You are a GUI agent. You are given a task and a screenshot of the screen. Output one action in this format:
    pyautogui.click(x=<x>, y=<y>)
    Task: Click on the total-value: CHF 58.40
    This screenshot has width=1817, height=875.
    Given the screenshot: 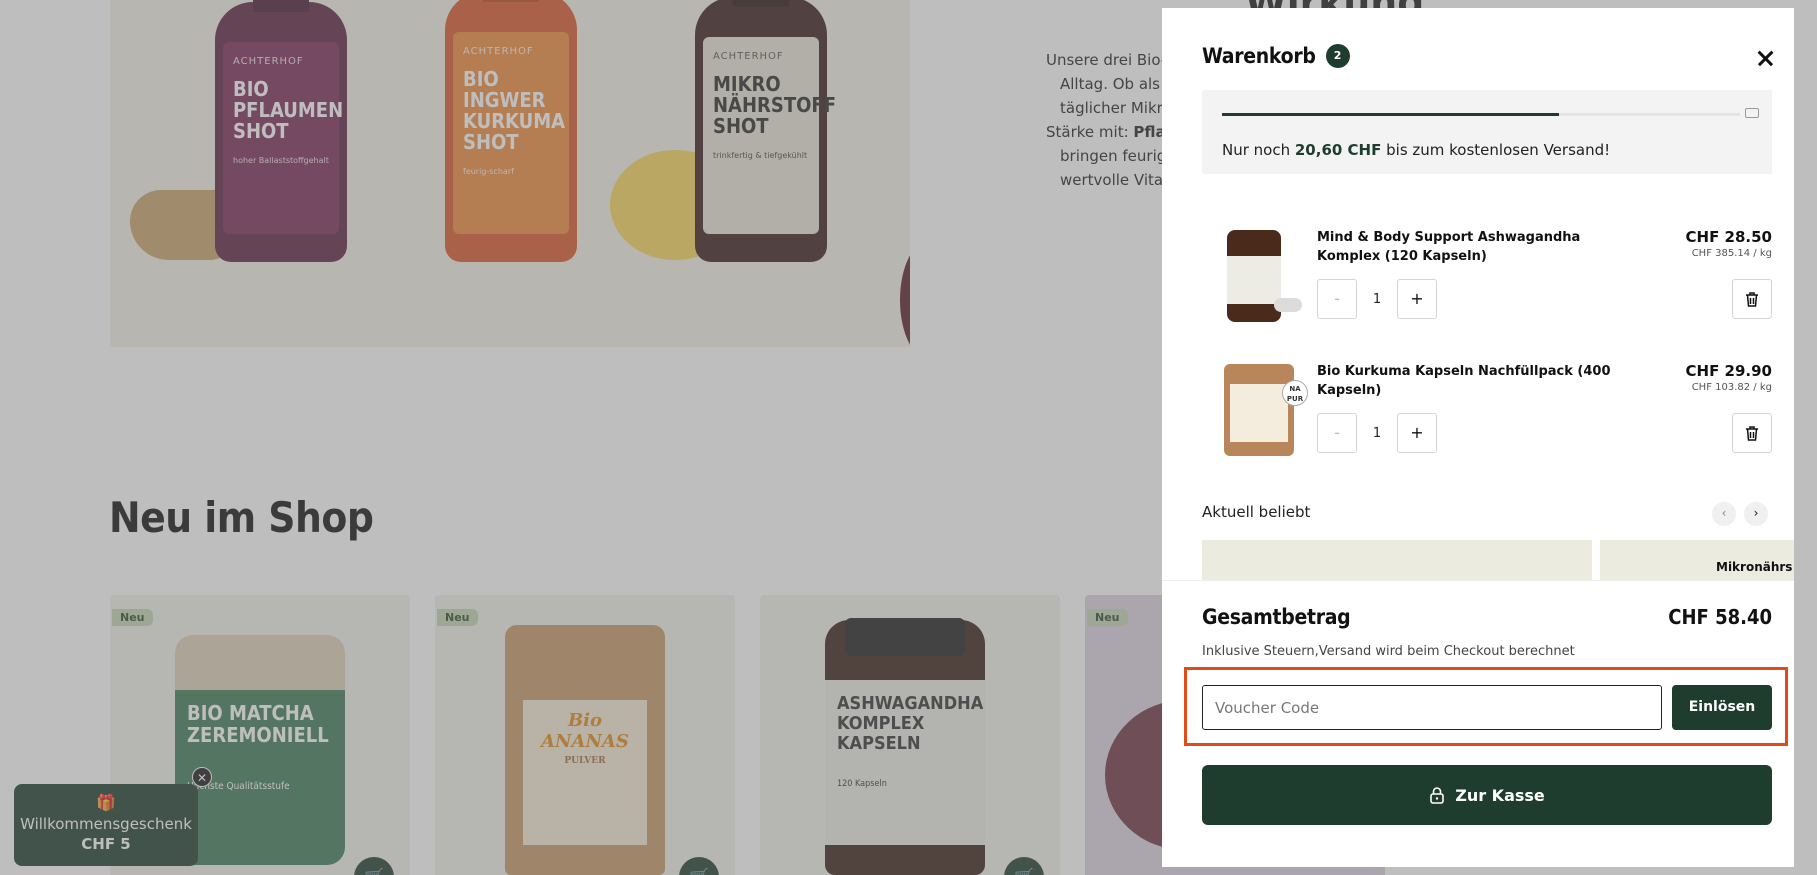 What is the action you would take?
    pyautogui.click(x=1720, y=617)
    